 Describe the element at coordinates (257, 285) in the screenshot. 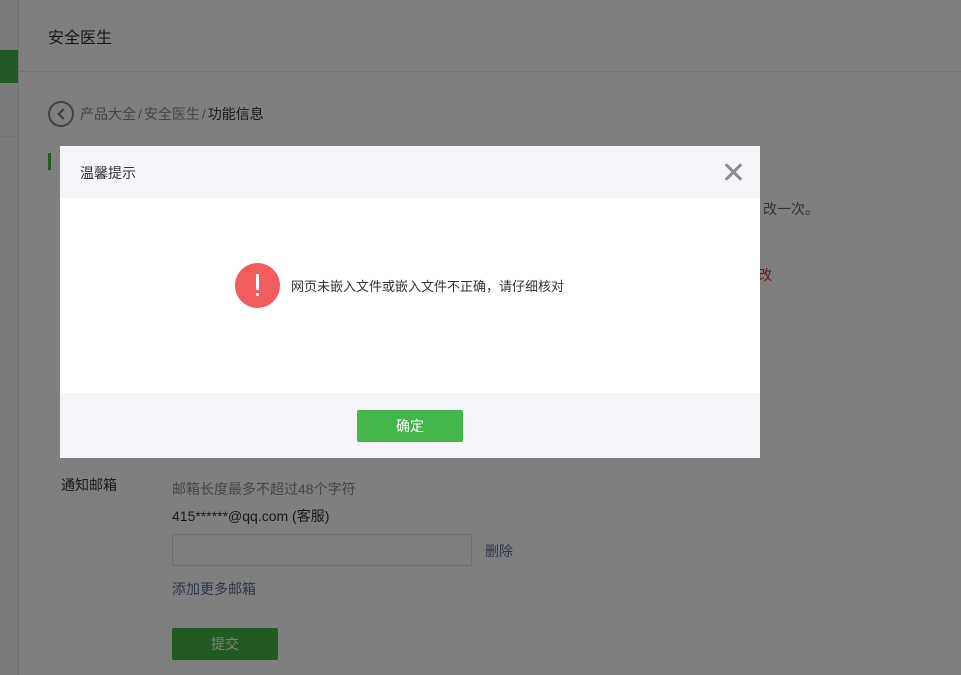

I see `exclamation-icon` at that location.